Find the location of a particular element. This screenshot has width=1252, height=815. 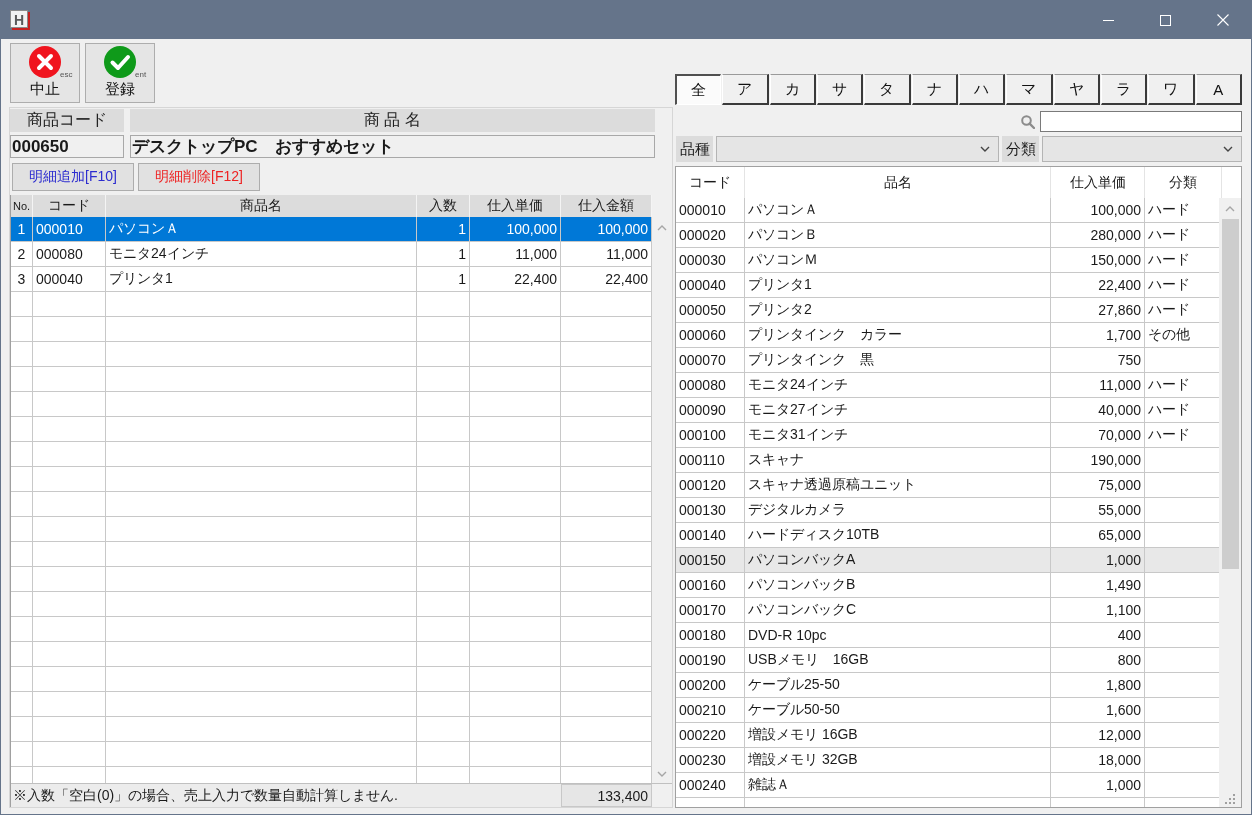

filter-tab: ヤ is located at coordinates (1076, 89).